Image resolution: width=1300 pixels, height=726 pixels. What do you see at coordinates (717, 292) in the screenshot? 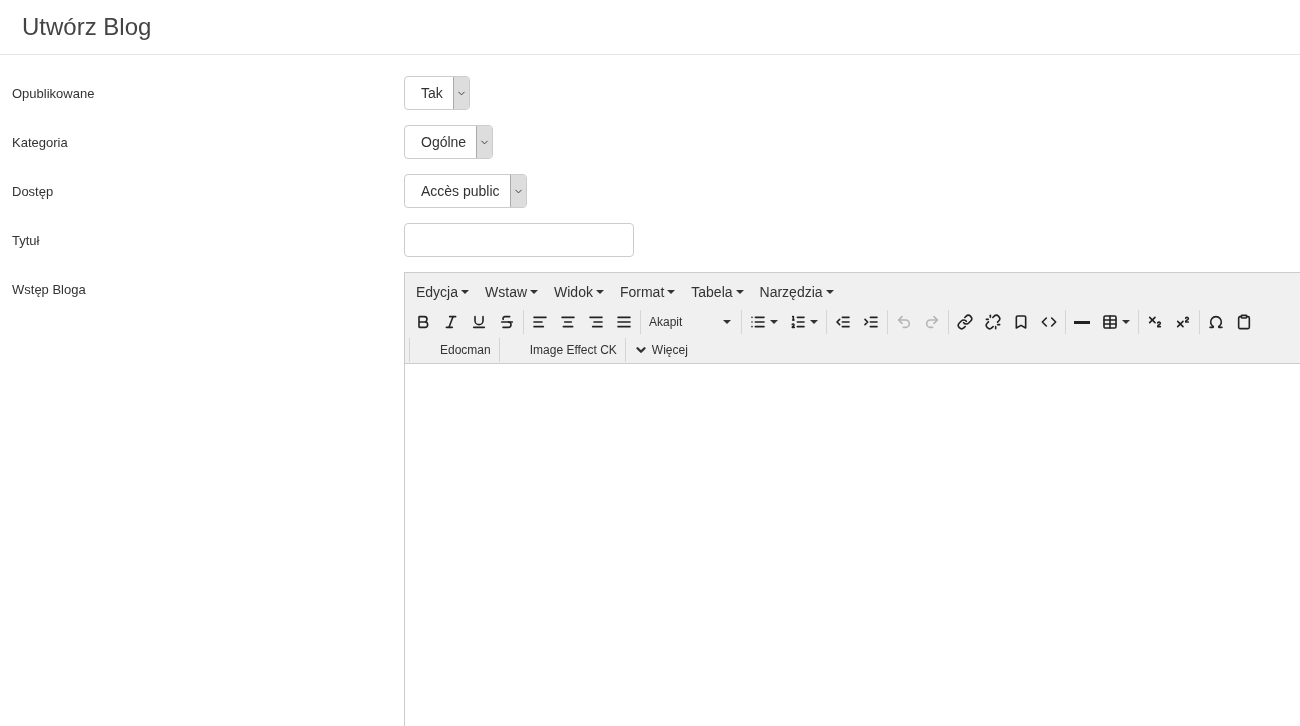
I see `menu-item: Tabela` at bounding box center [717, 292].